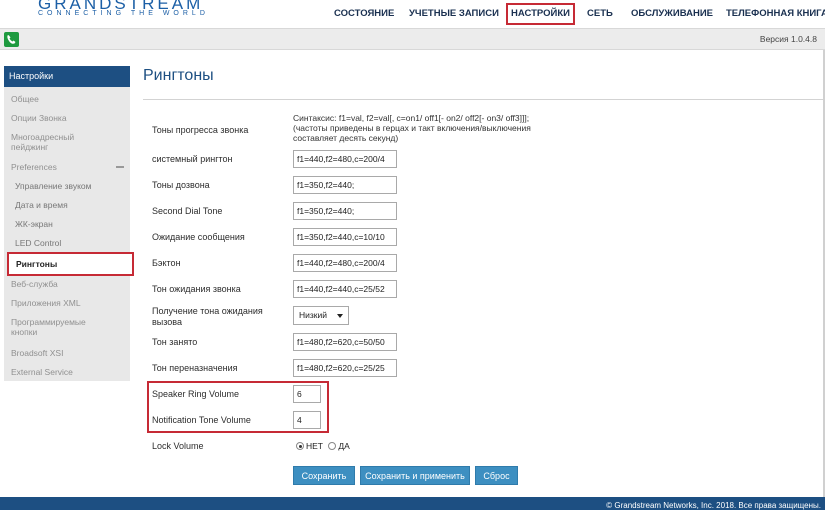 This screenshot has width=825, height=510. What do you see at coordinates (181, 185) in the screenshot?
I see `row-label: Тоны дозвона` at bounding box center [181, 185].